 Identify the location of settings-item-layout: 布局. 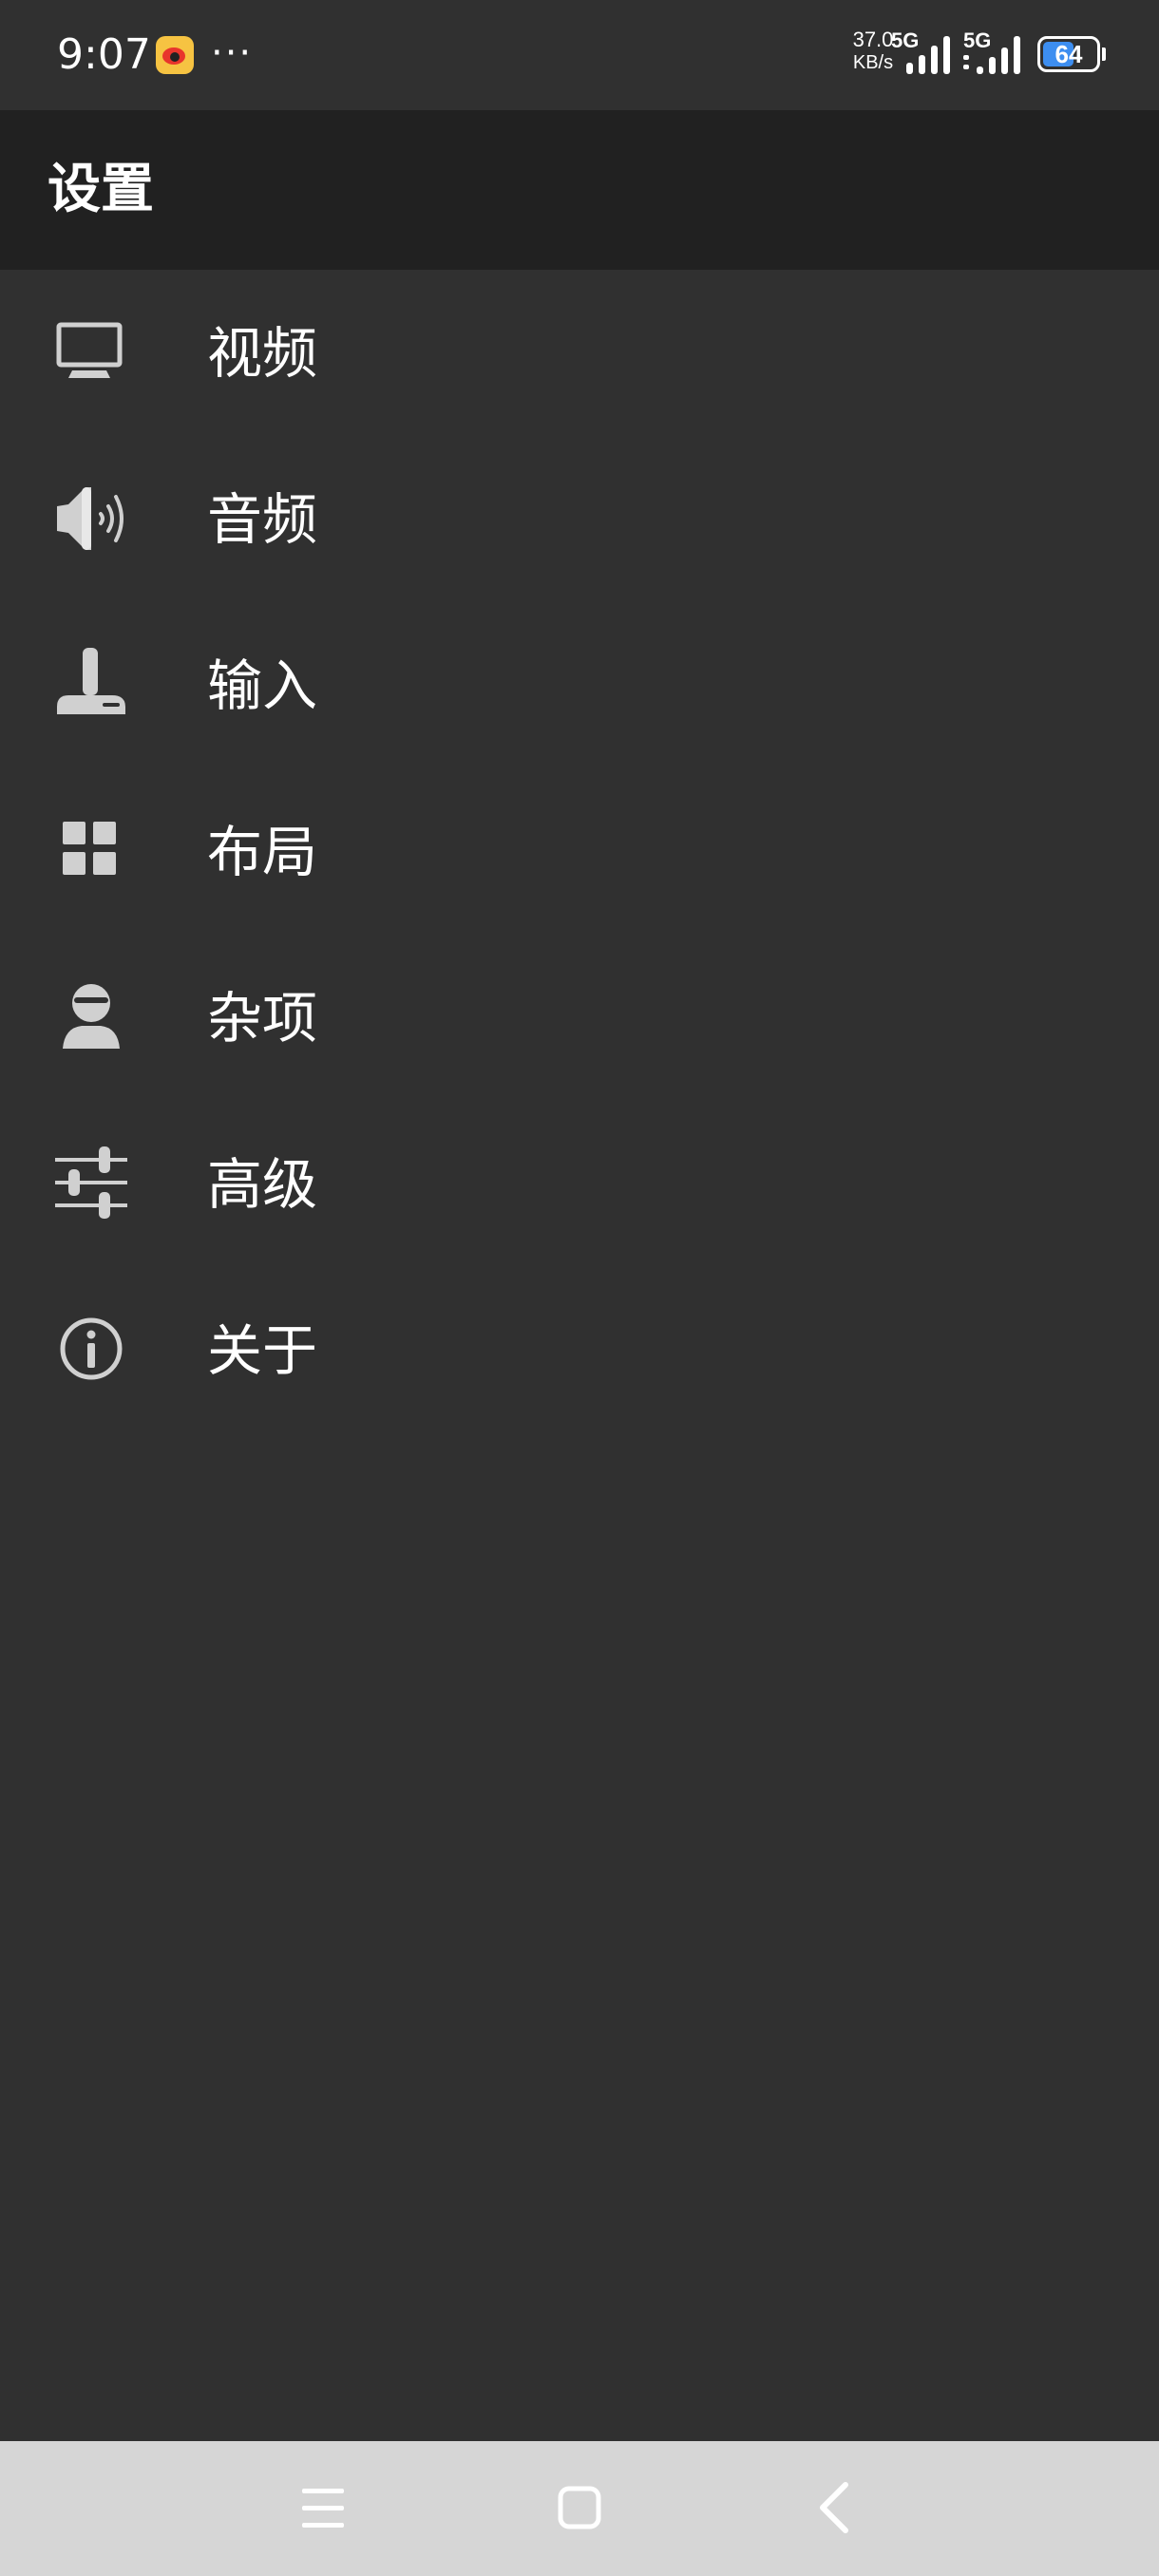
(579, 851).